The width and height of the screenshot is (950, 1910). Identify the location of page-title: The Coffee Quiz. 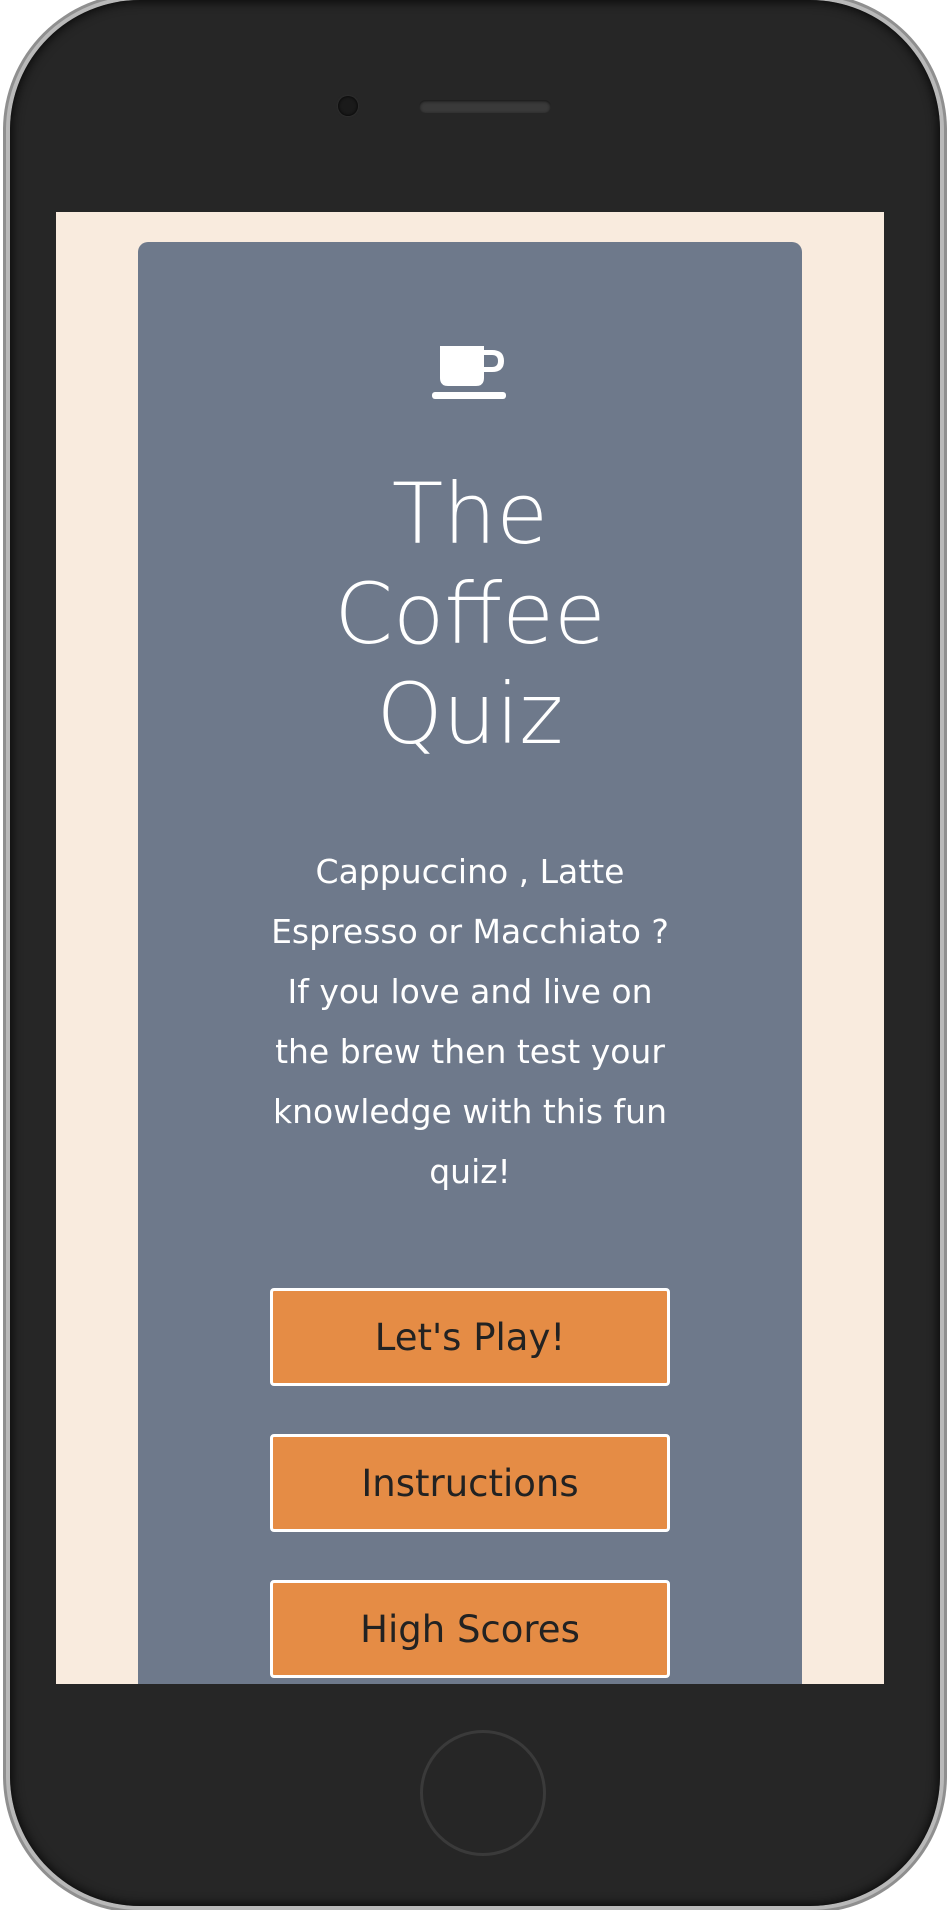
(470, 614).